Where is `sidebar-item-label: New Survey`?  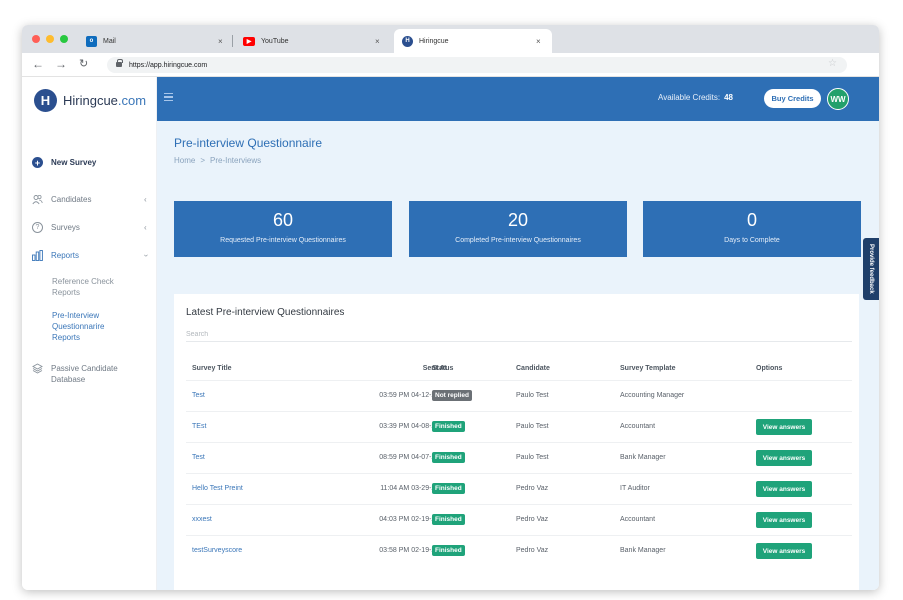
sidebar-item-label: New Survey is located at coordinates (74, 162).